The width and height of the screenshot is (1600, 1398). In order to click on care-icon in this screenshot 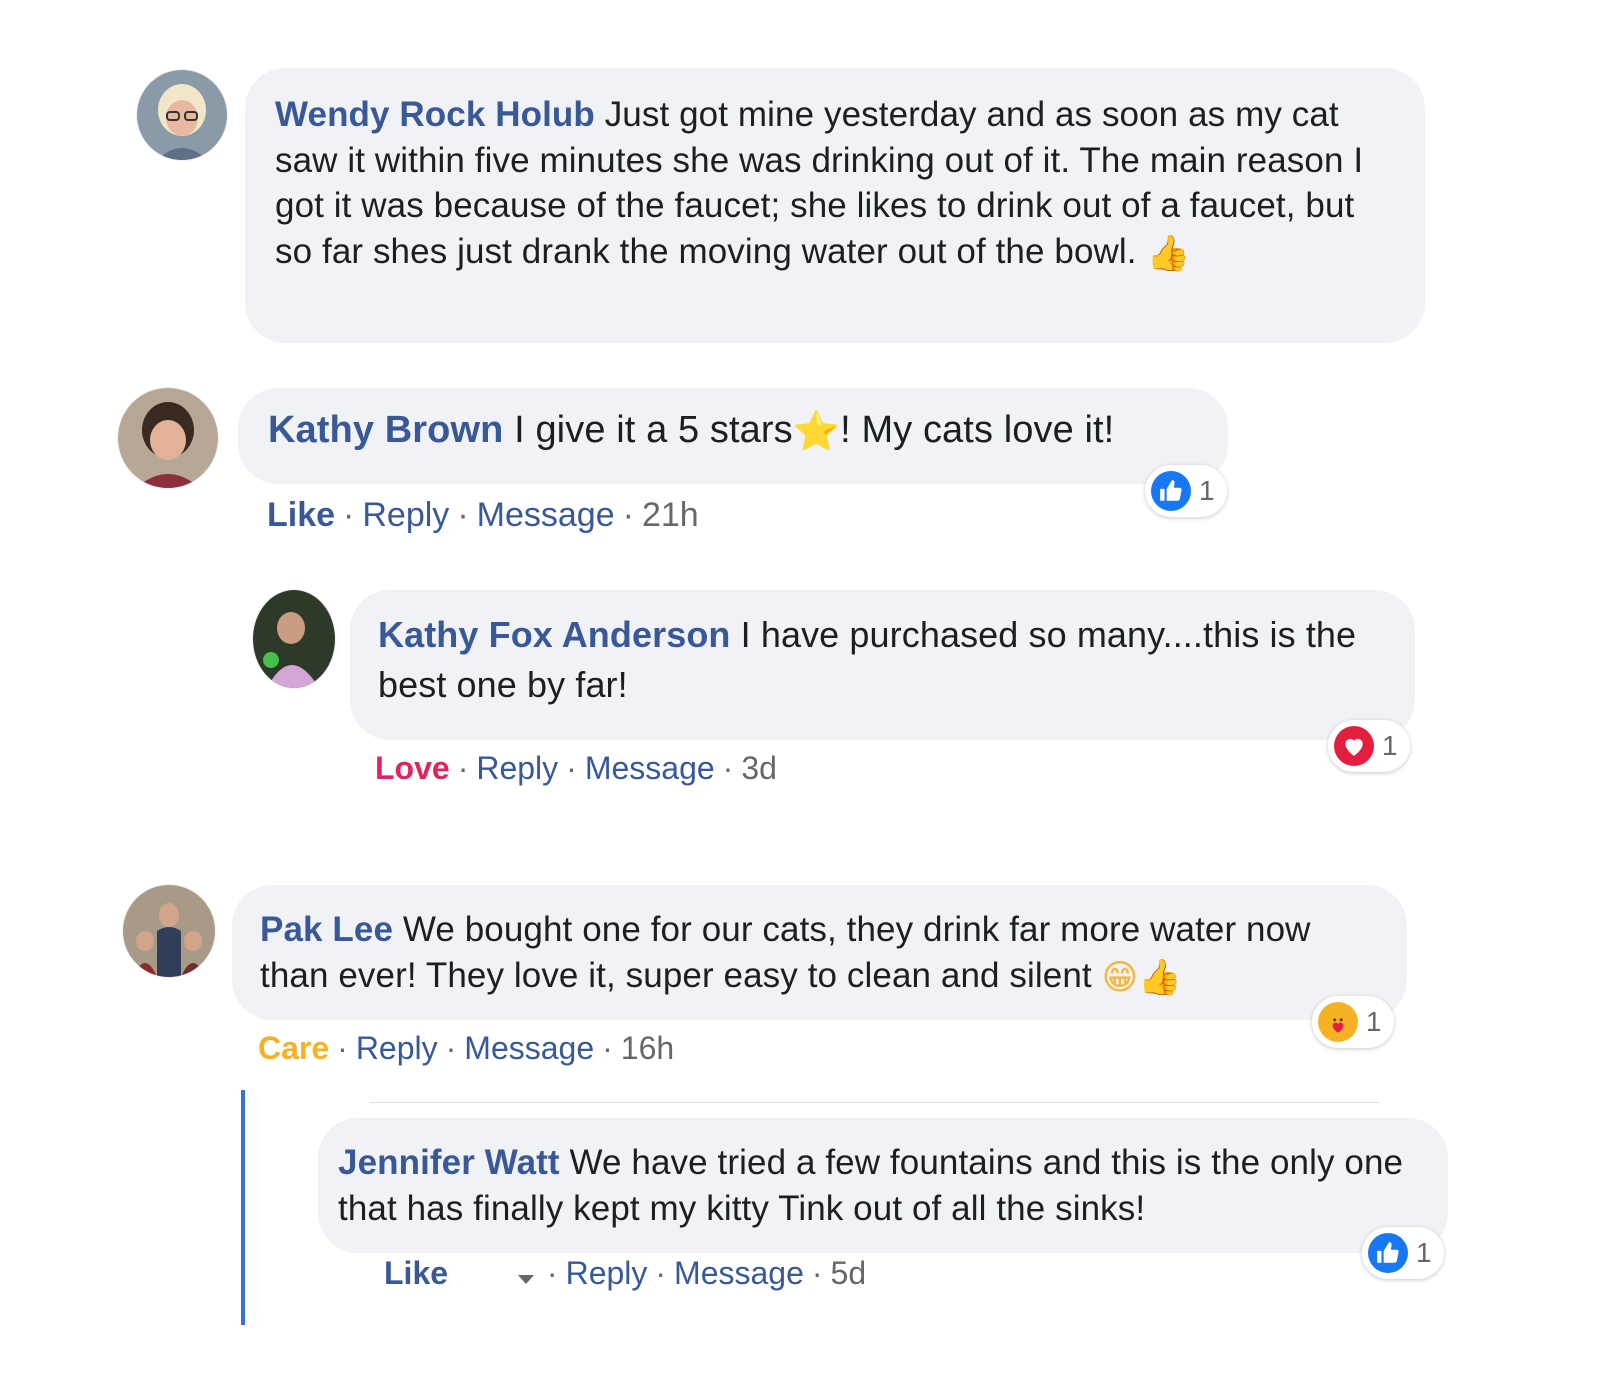, I will do `click(1338, 1022)`.